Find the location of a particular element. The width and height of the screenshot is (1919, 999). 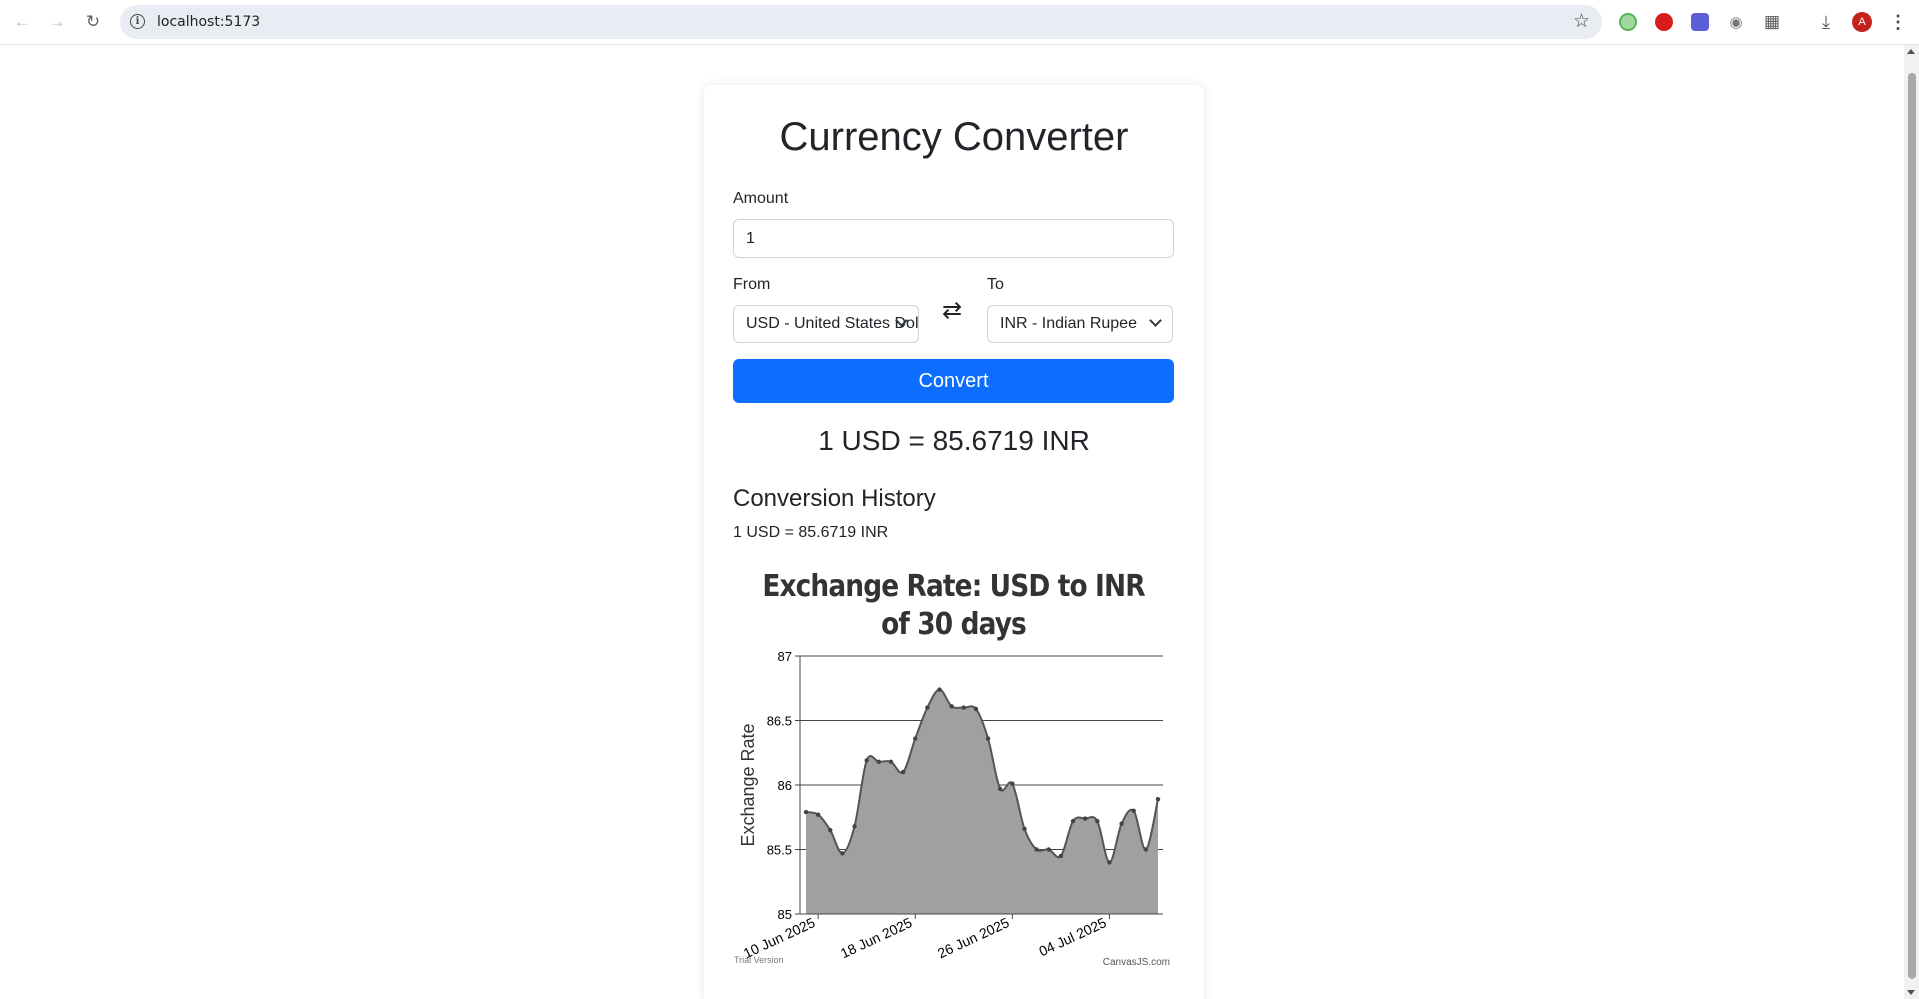

menu-icon: ⋮ is located at coordinates (1898, 22).